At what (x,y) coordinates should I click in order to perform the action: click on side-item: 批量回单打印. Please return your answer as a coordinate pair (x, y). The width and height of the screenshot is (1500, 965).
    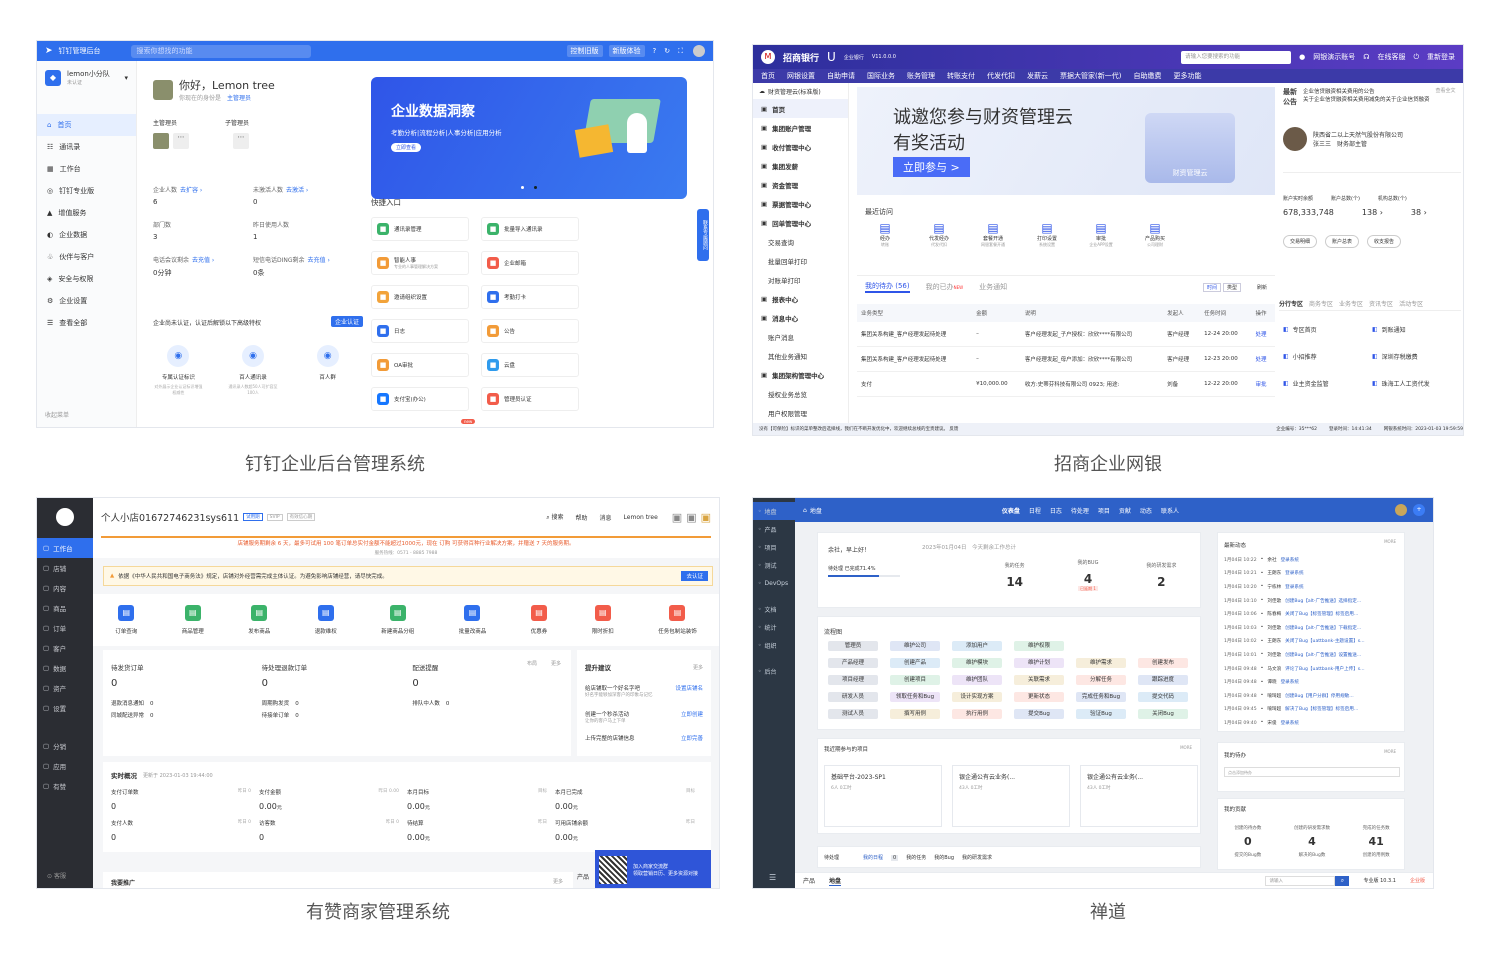
    Looking at the image, I should click on (800, 260).